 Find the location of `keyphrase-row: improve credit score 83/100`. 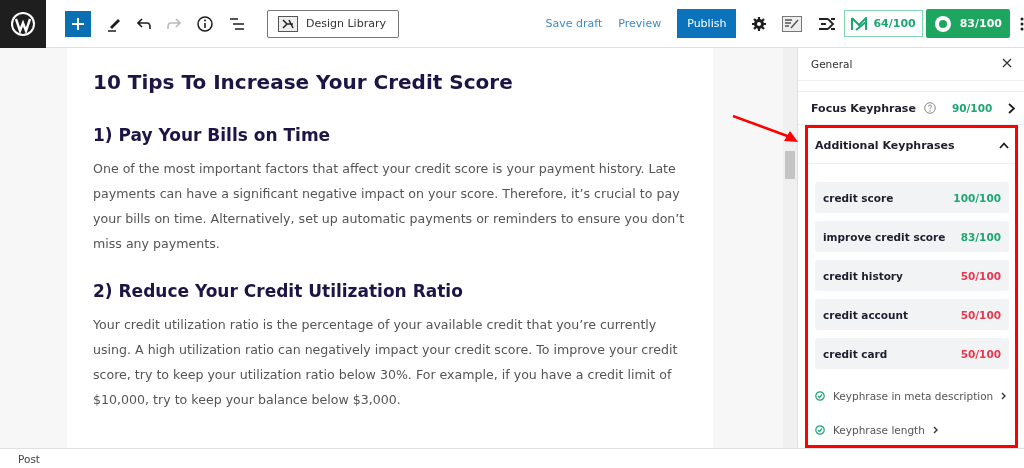

keyphrase-row: improve credit score 83/100 is located at coordinates (912, 236).